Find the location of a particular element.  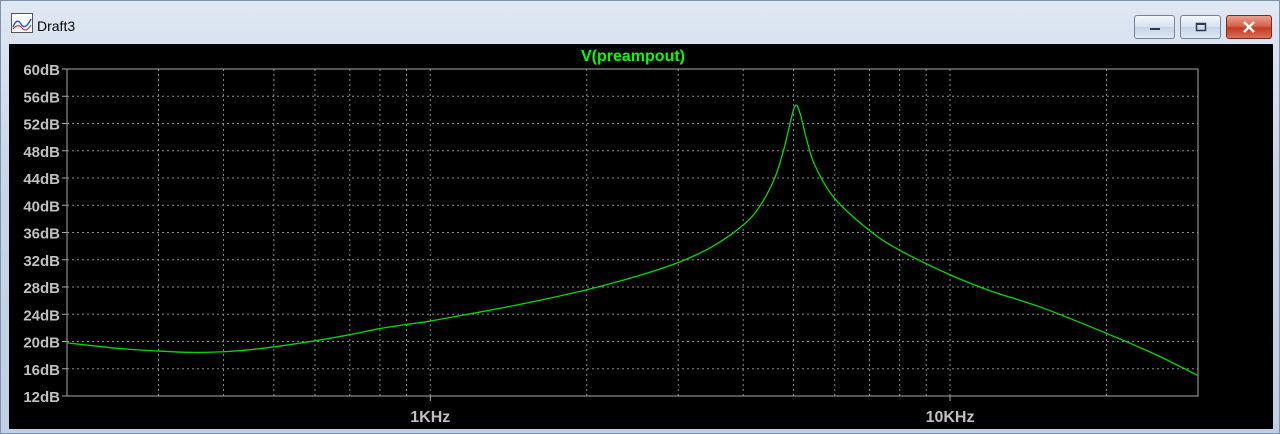

y-tick-label: 28dB is located at coordinates (41, 288).